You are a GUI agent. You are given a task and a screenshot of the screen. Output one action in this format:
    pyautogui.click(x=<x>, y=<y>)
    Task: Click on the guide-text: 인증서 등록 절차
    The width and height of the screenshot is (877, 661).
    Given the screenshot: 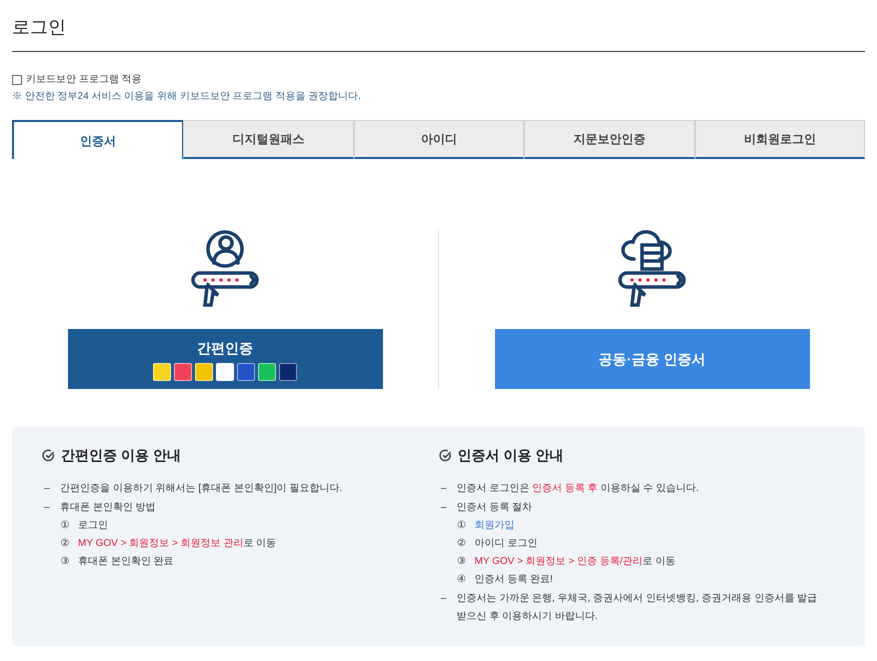 What is the action you would take?
    pyautogui.click(x=494, y=508)
    